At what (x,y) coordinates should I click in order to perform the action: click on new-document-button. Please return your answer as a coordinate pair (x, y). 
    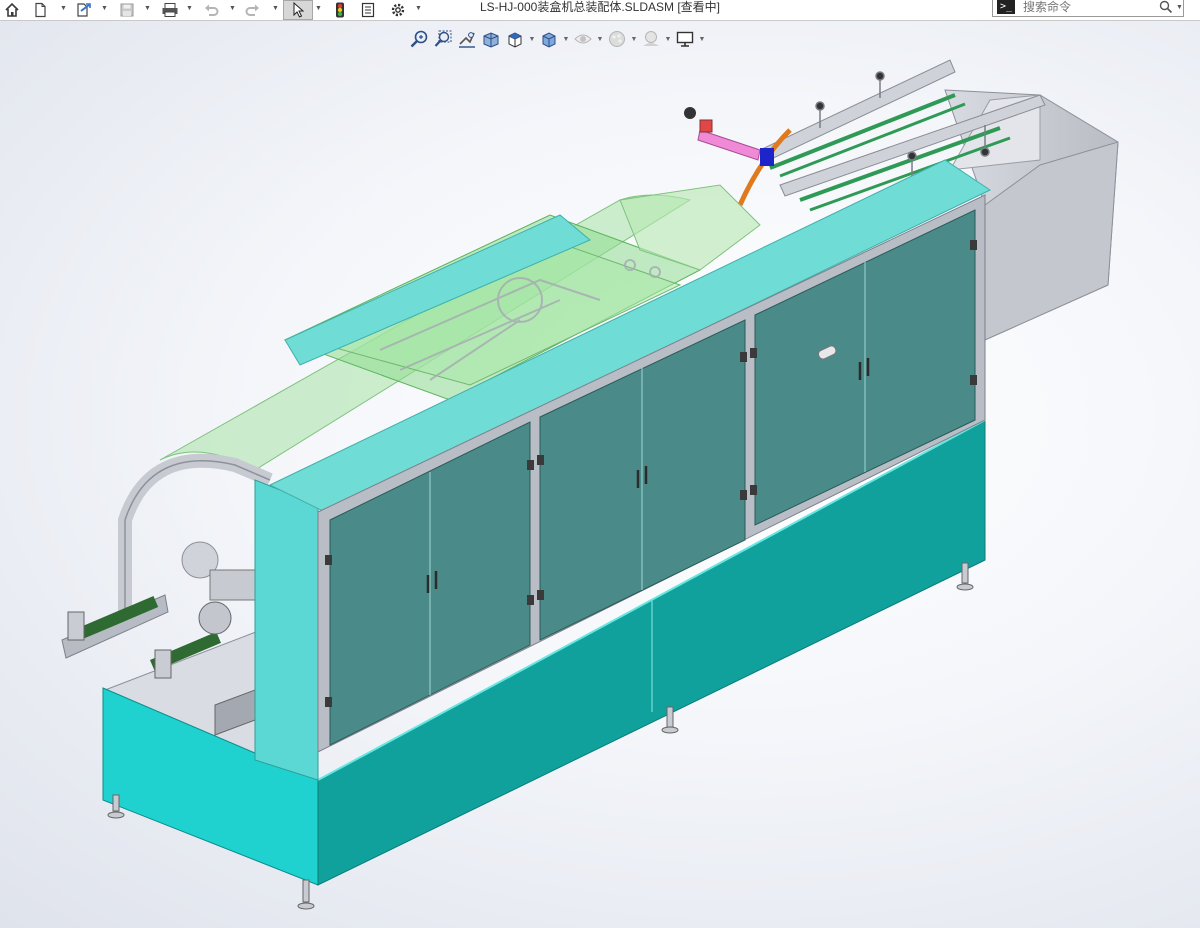
    Looking at the image, I should click on (40, 9).